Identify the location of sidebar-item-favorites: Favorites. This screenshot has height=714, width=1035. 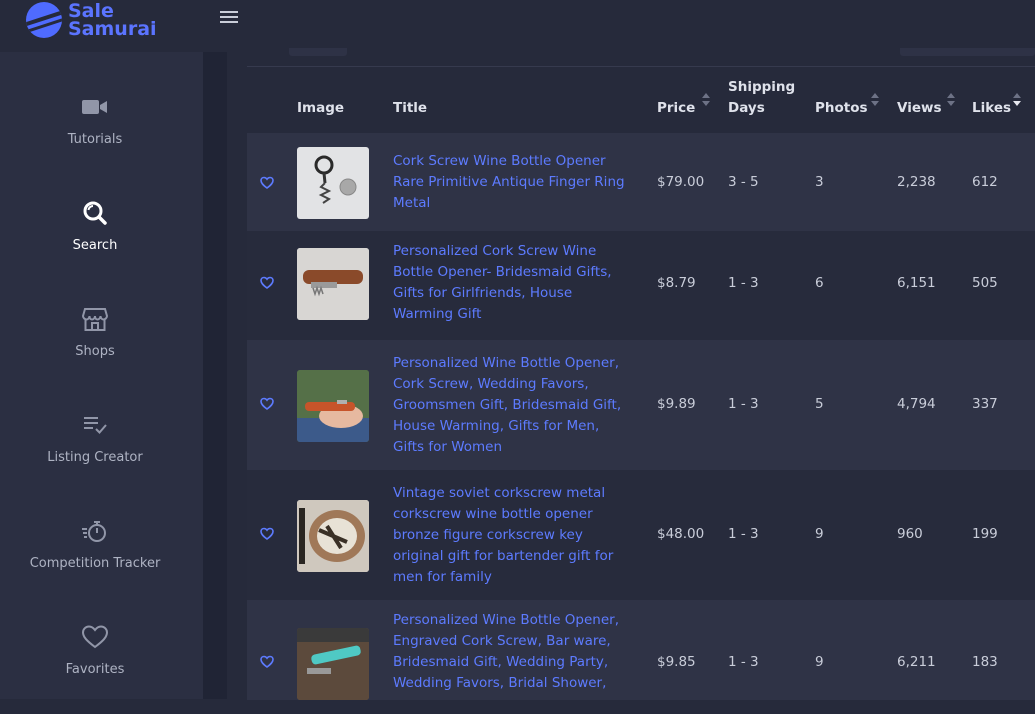
(95, 661).